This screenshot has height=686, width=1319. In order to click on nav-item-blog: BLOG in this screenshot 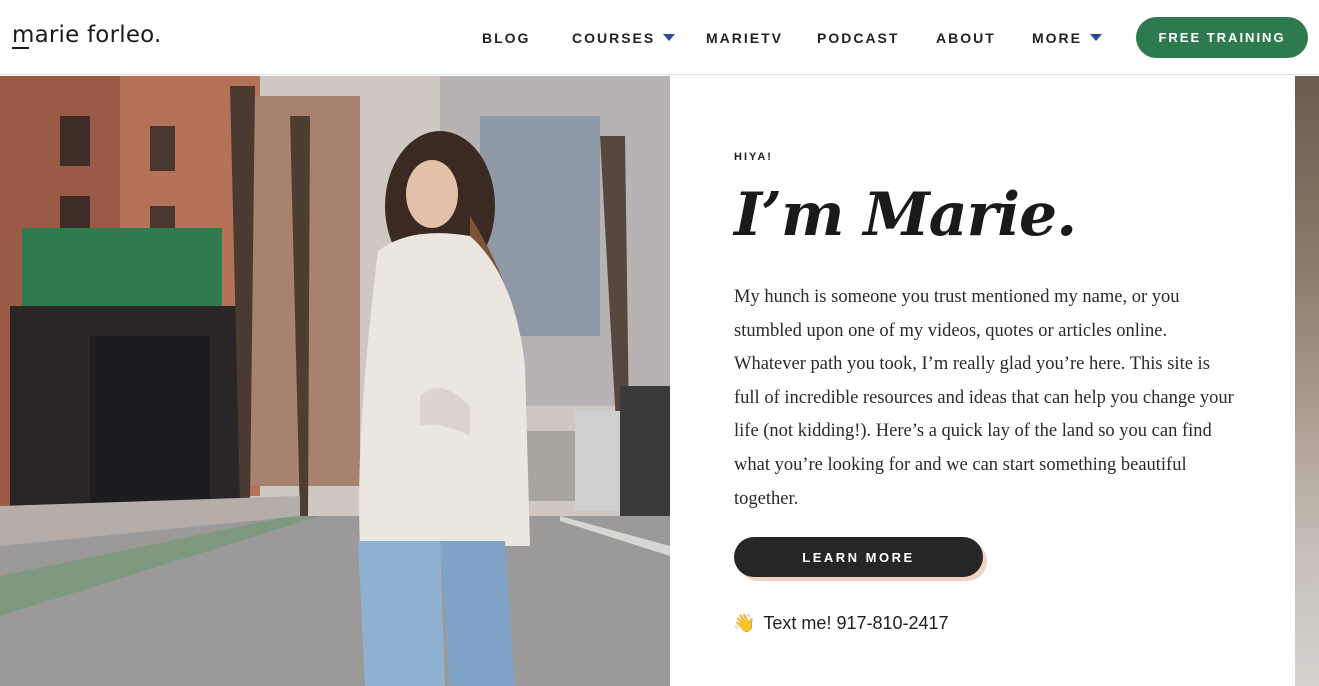, I will do `click(506, 38)`.